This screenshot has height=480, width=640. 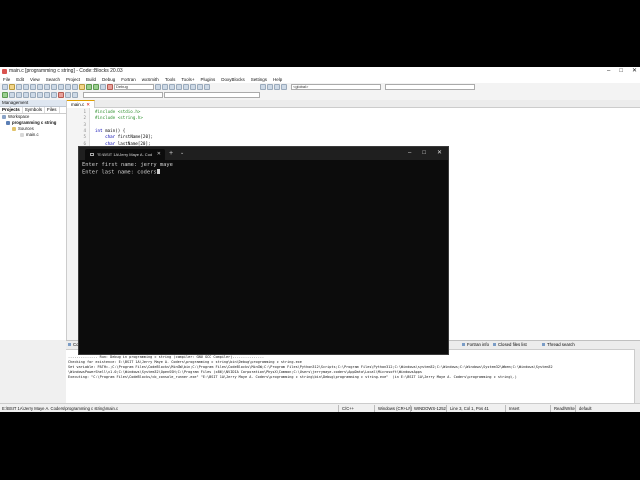 What do you see at coordinates (52, 110) in the screenshot?
I see `tab-files: Files` at bounding box center [52, 110].